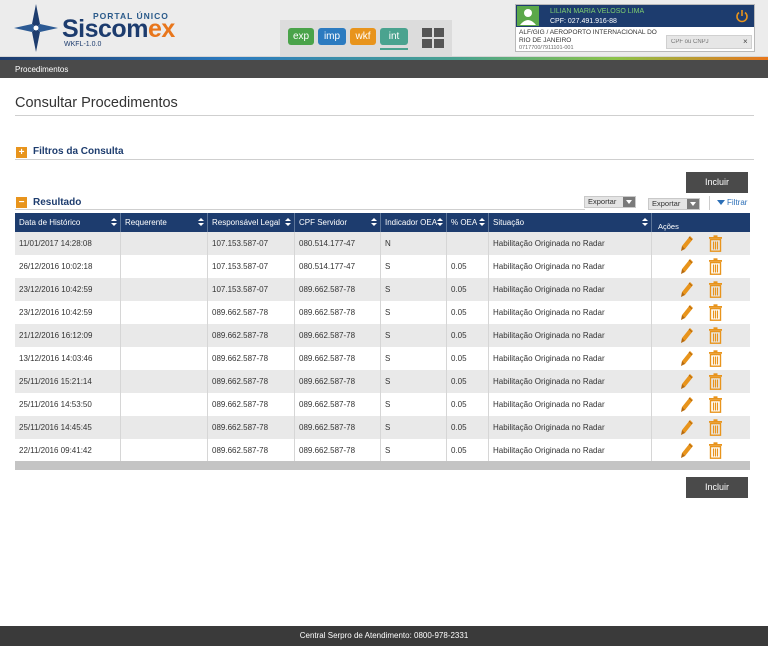 Image resolution: width=768 pixels, height=646 pixels. Describe the element at coordinates (742, 16) in the screenshot. I see `power-icon` at that location.